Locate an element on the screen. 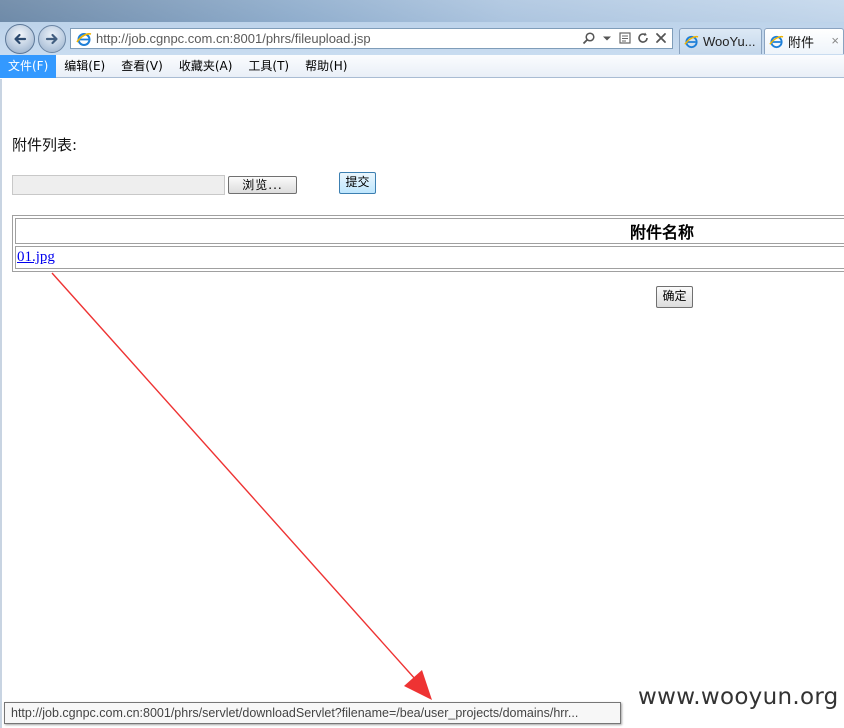  refresh-icon is located at coordinates (643, 38).